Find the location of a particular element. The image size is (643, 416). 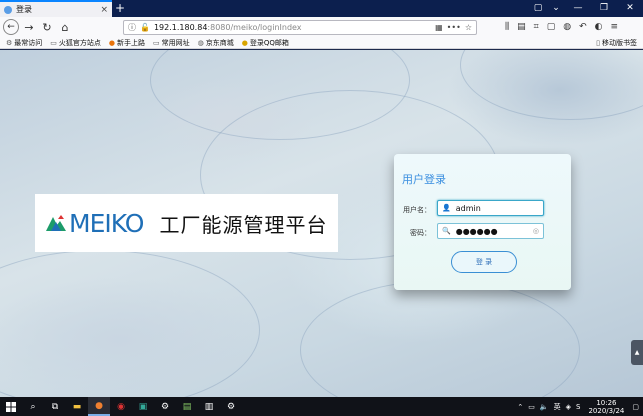

side-panel-tab: ▲ is located at coordinates (637, 352).